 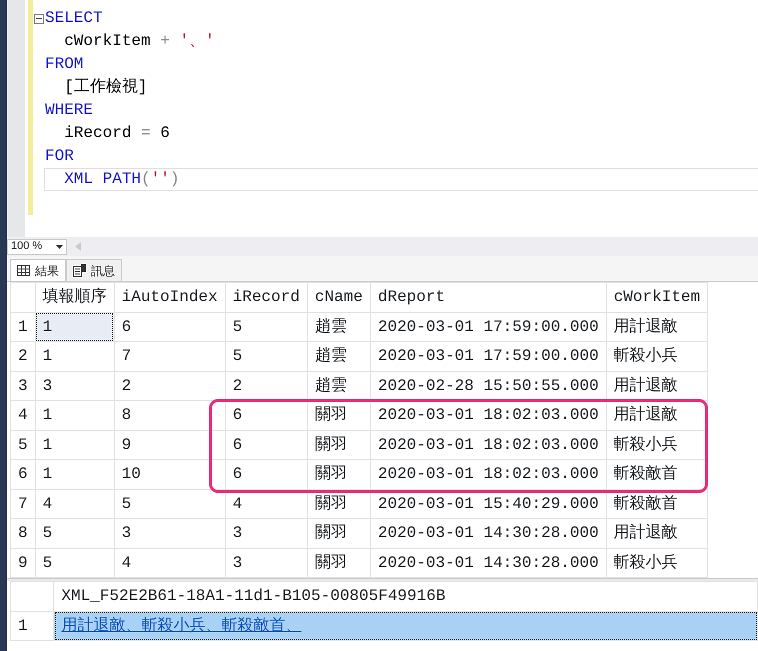 I want to click on row-number: 8, so click(x=23, y=533).